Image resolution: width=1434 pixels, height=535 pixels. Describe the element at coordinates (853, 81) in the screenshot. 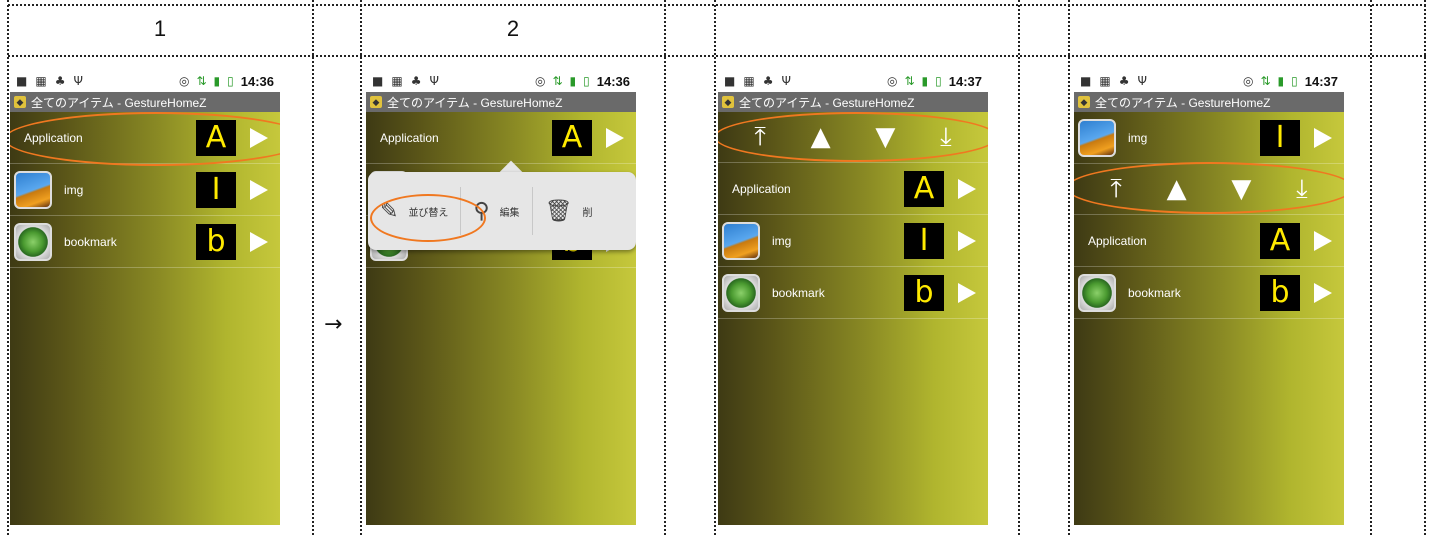

I see `status-bar: ■ ▦ ♣ Ψ ◎ ⇅ ▮ ▯ 14:37` at that location.